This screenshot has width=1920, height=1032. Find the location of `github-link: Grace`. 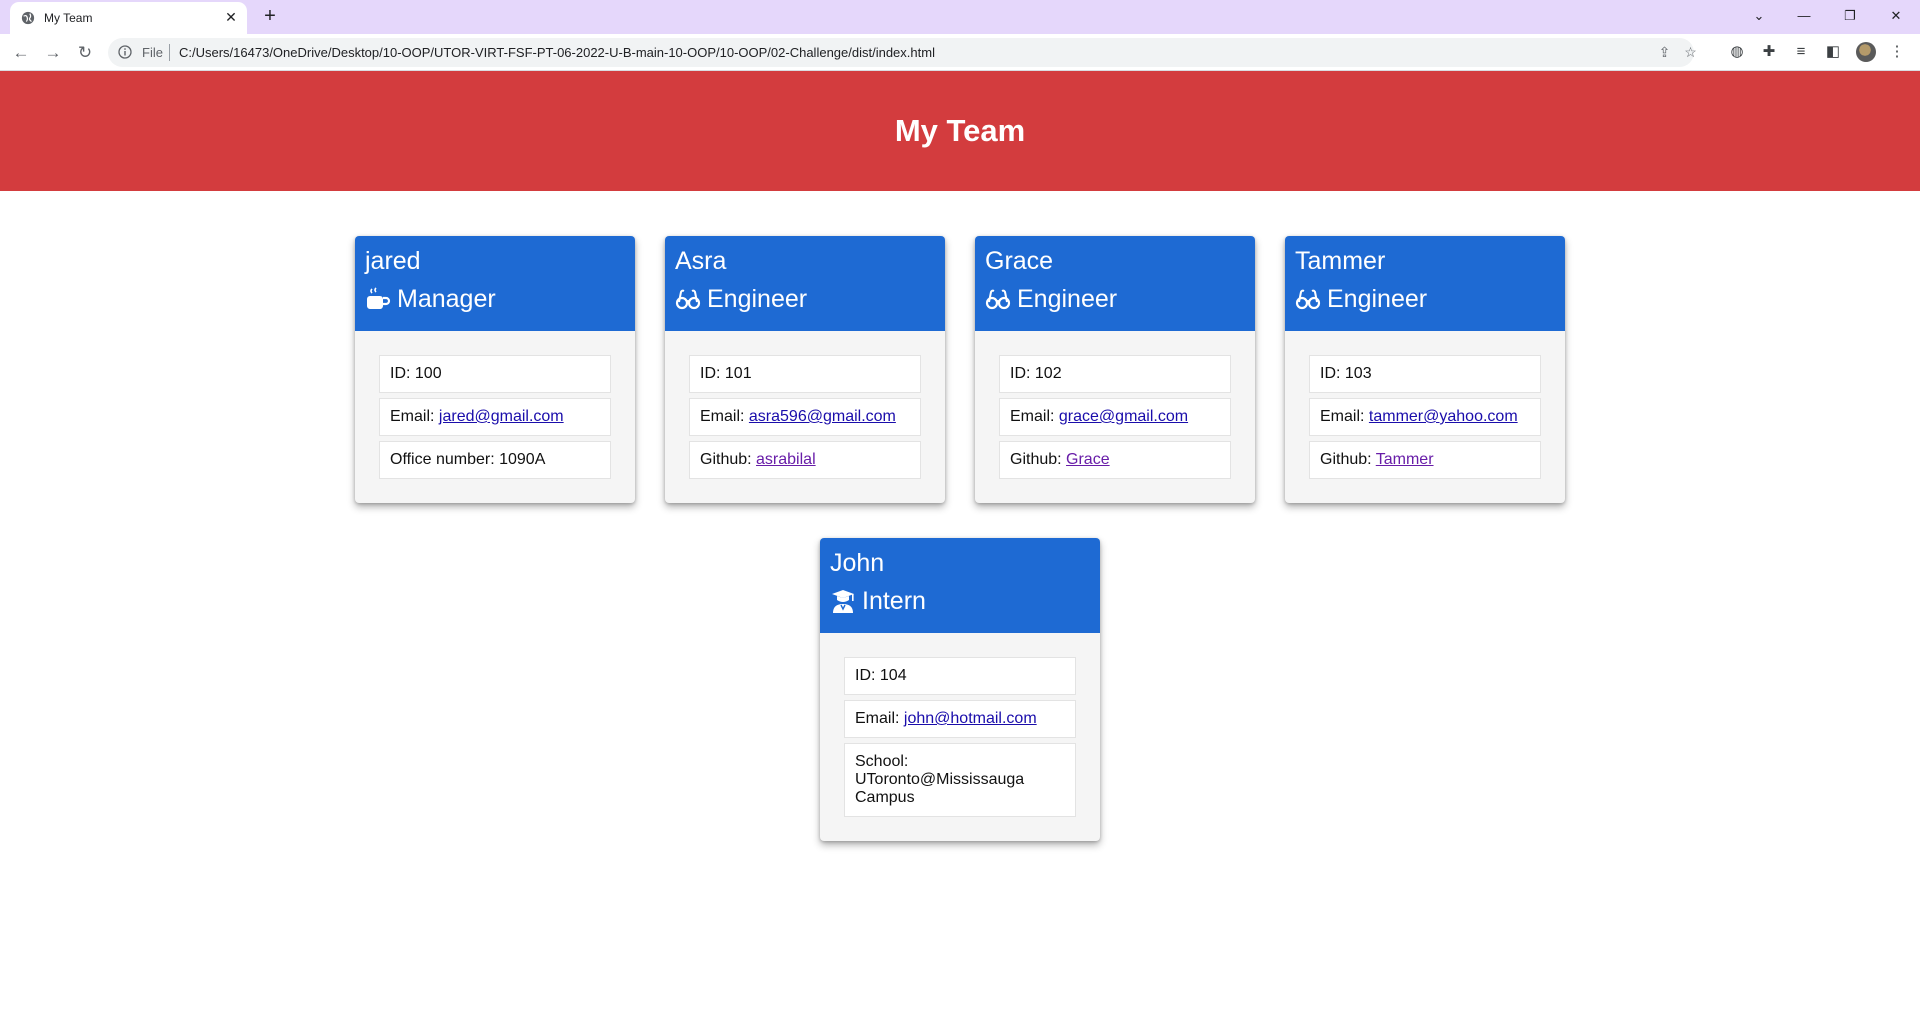

github-link: Grace is located at coordinates (1088, 459).